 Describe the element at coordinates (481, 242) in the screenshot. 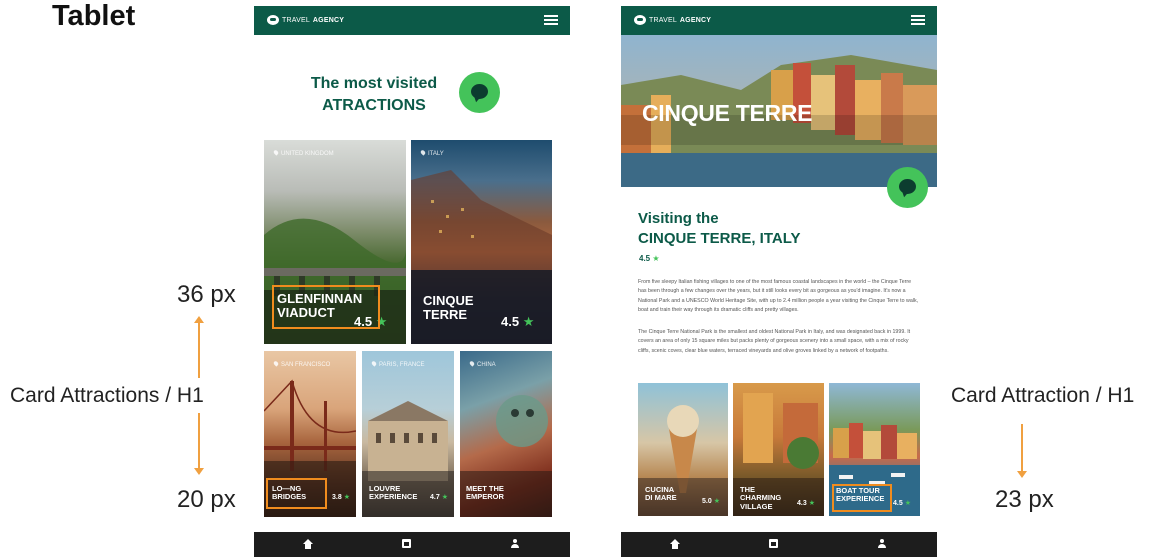

I see `card-cinque-terre: ITALY CINQUE TERRE 4.5 ★` at that location.